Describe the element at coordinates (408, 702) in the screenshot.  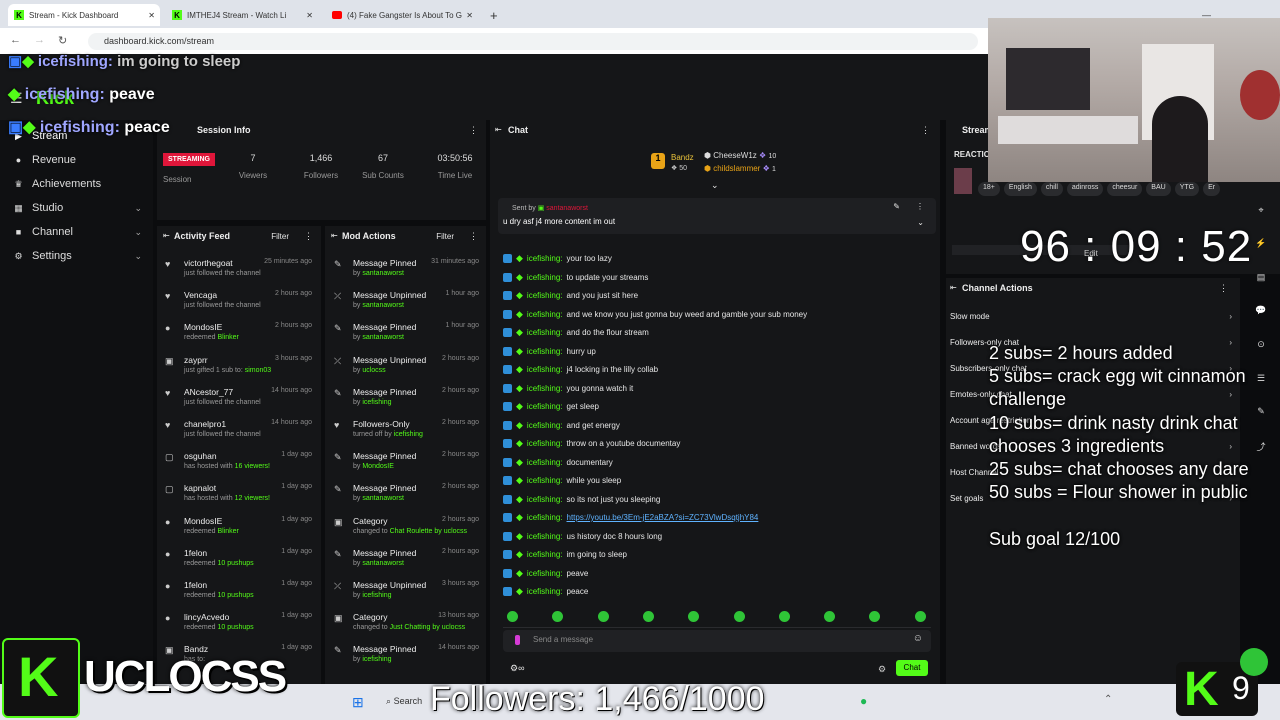
I see `taskbar-search: ⌕ Search` at that location.